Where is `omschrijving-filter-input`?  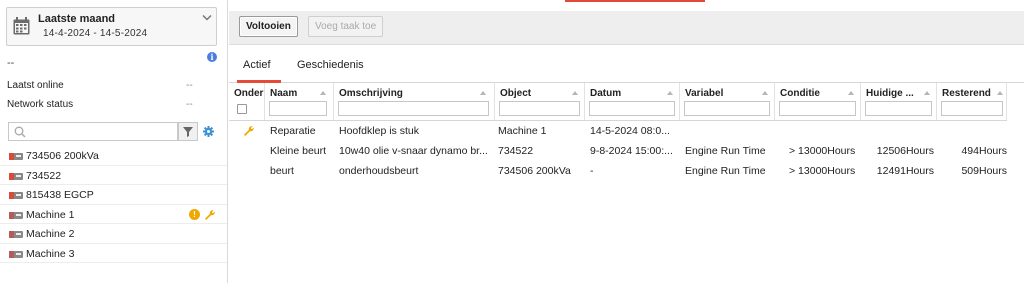 omschrijving-filter-input is located at coordinates (413, 108).